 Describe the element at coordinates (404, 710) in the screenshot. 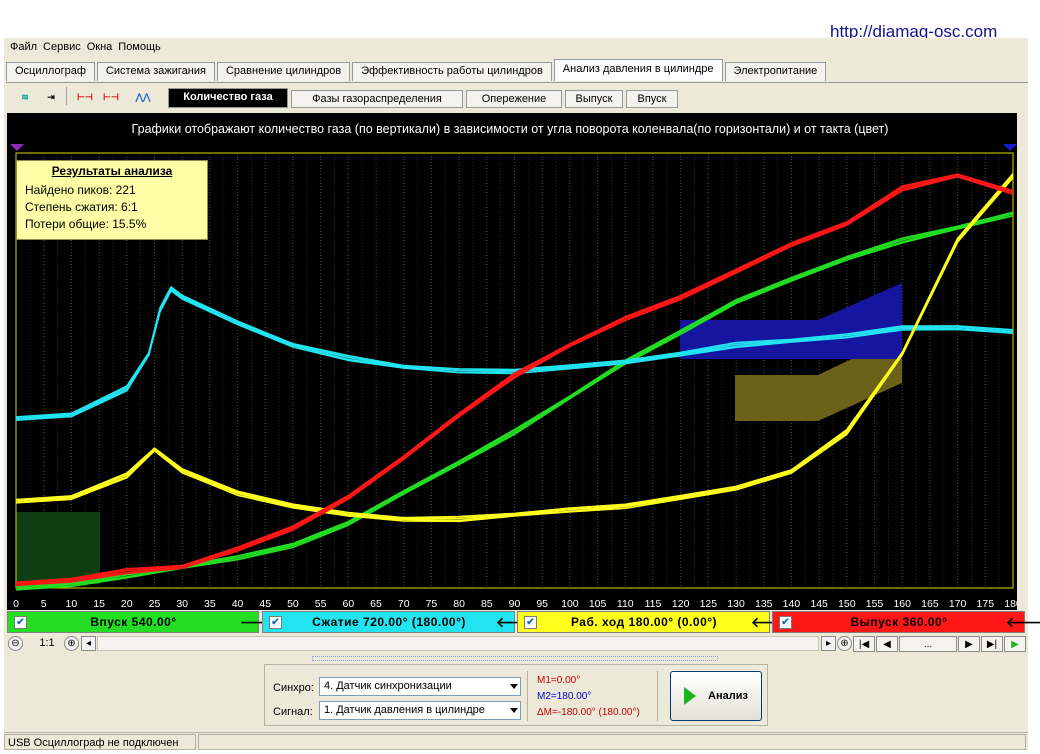

I see `signal-select-value: 1. Датчик давления в цилиндре` at that location.